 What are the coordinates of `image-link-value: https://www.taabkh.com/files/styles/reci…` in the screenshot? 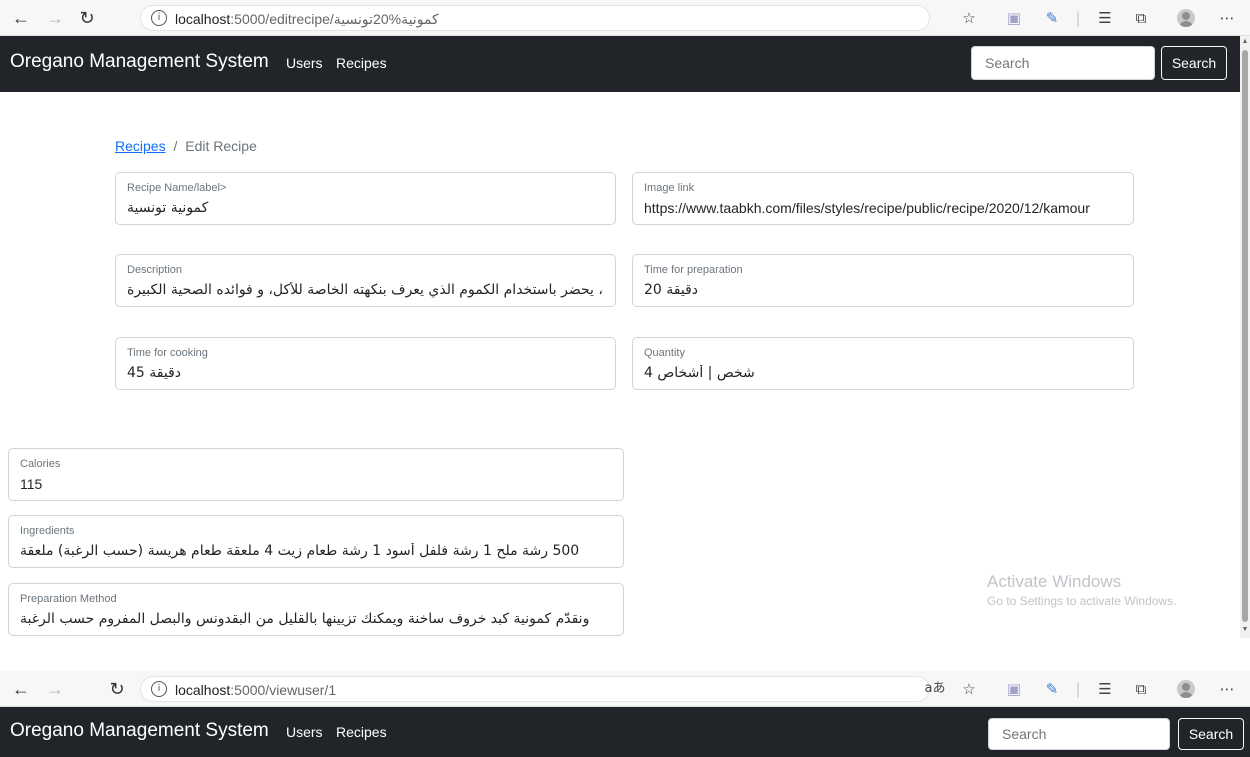 It's located at (867, 208).